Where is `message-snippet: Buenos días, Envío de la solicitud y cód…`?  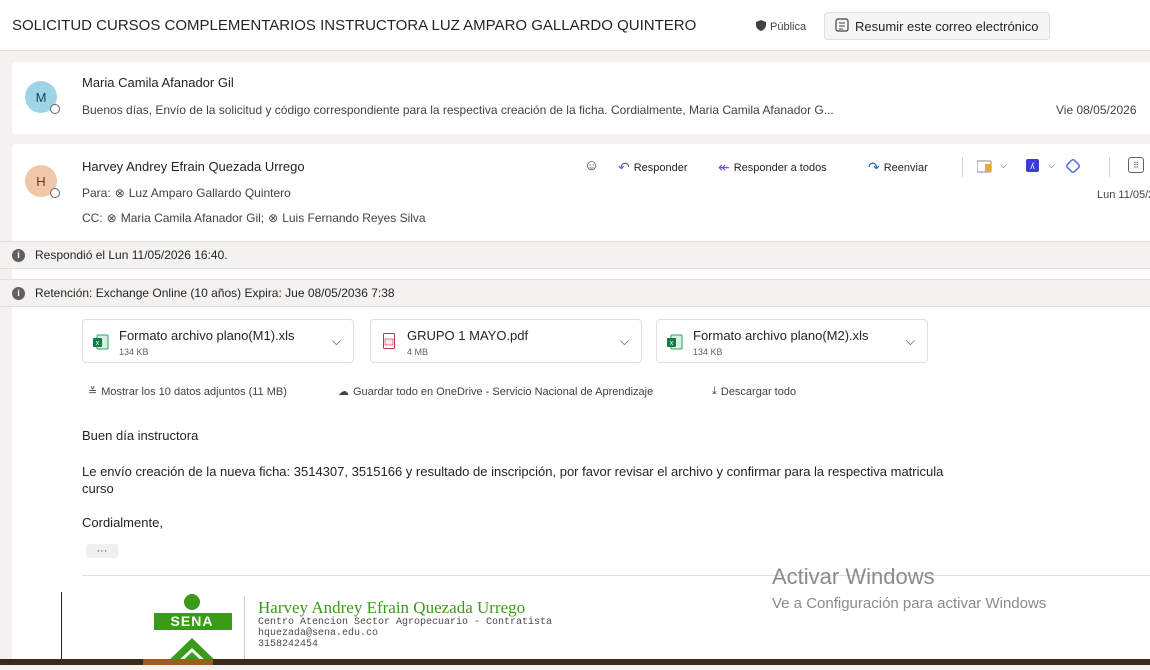
message-snippet: Buenos días, Envío de la solicitud y cód… is located at coordinates (458, 110).